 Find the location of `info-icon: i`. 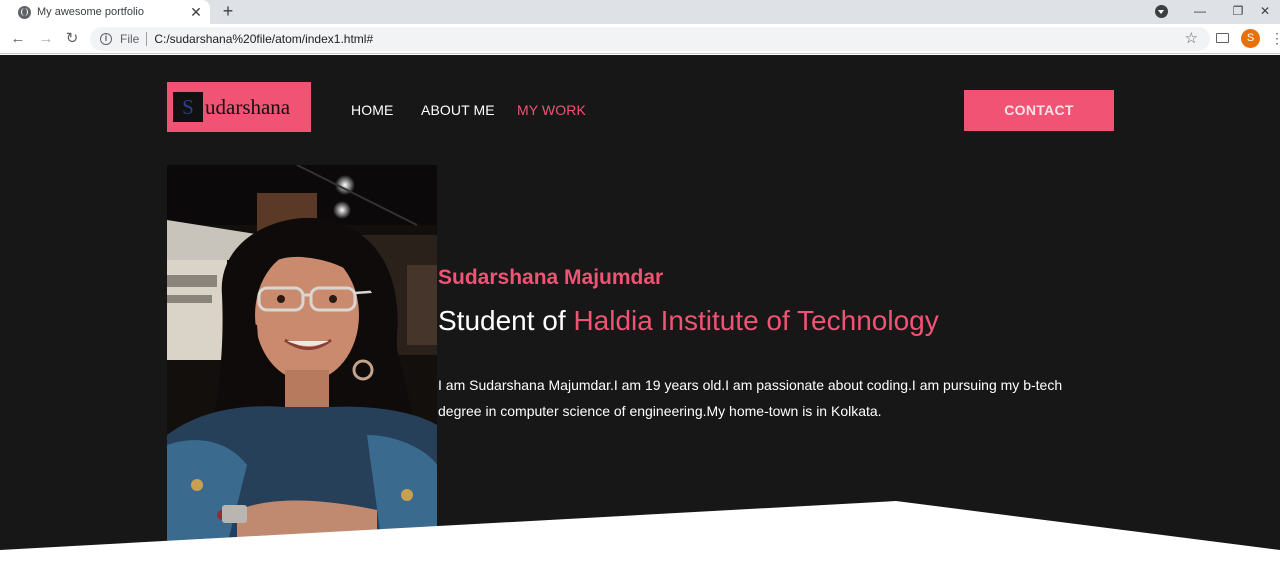

info-icon: i is located at coordinates (106, 39).